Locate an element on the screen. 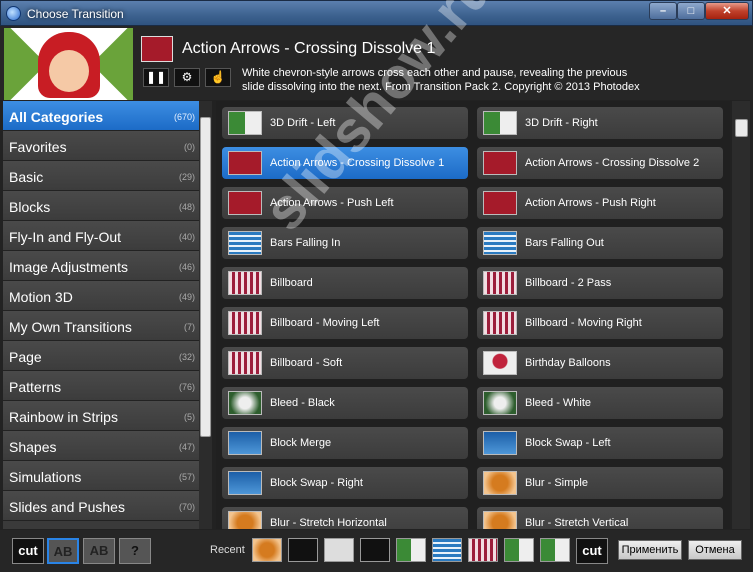 The height and width of the screenshot is (572, 753). transition-item: Block Swap - Right is located at coordinates (345, 483).